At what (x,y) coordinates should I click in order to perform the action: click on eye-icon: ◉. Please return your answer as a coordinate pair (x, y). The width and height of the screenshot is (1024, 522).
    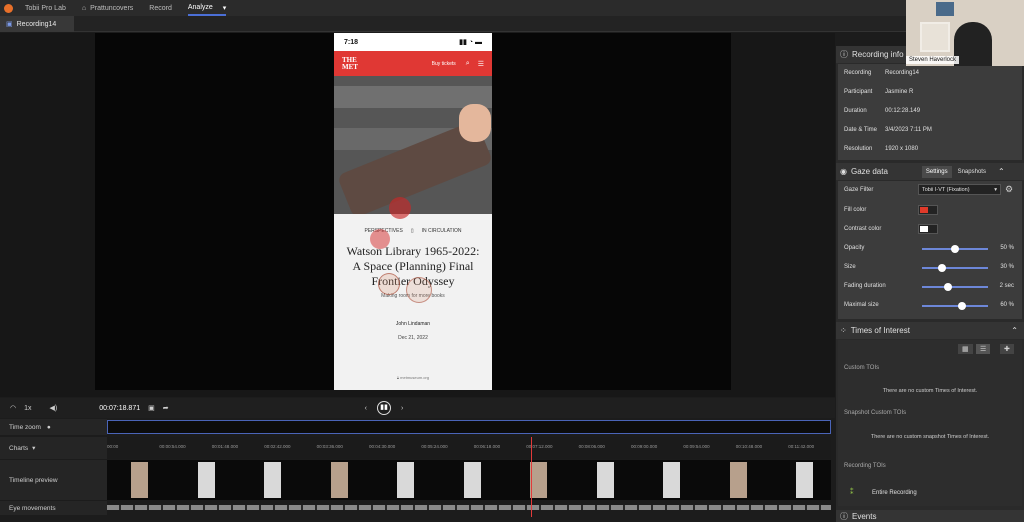
    Looking at the image, I should click on (843, 171).